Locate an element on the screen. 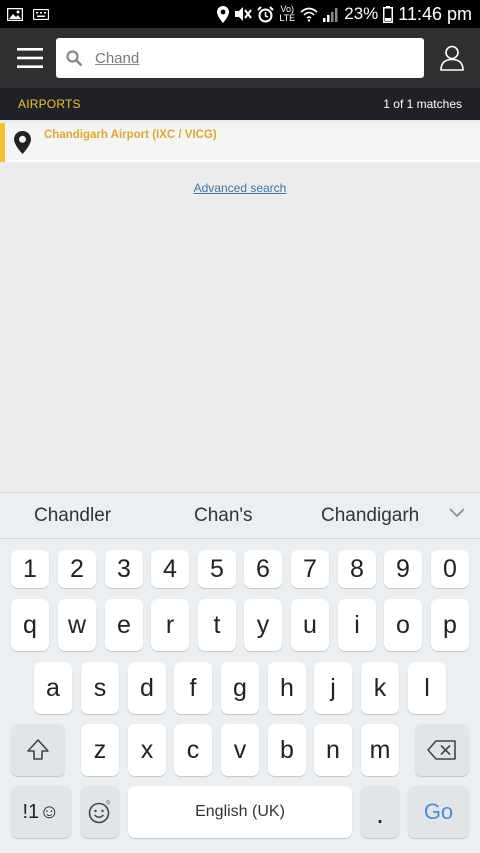  match-count: 1 of 1 matches is located at coordinates (422, 104).